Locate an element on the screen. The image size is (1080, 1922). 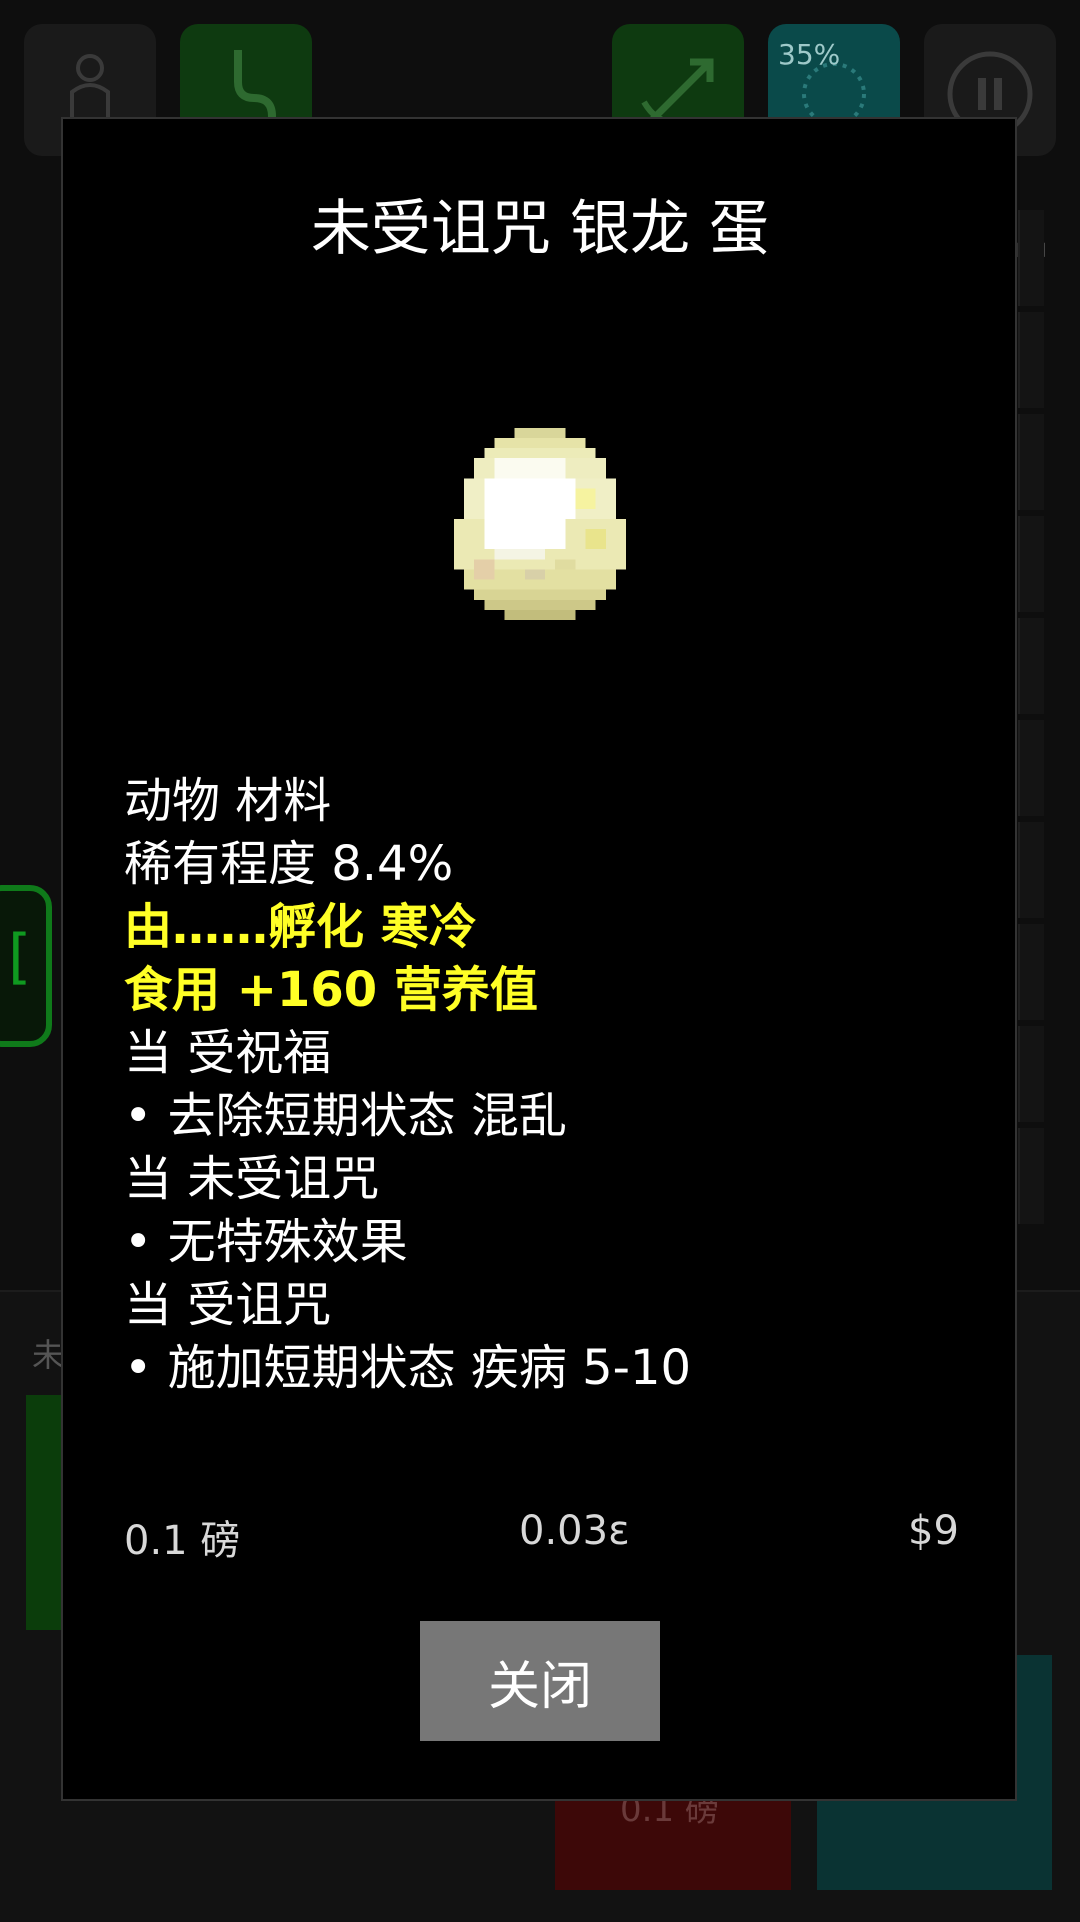
desc-line: • 去除短期状态 混乱 is located at coordinates (345, 1116).